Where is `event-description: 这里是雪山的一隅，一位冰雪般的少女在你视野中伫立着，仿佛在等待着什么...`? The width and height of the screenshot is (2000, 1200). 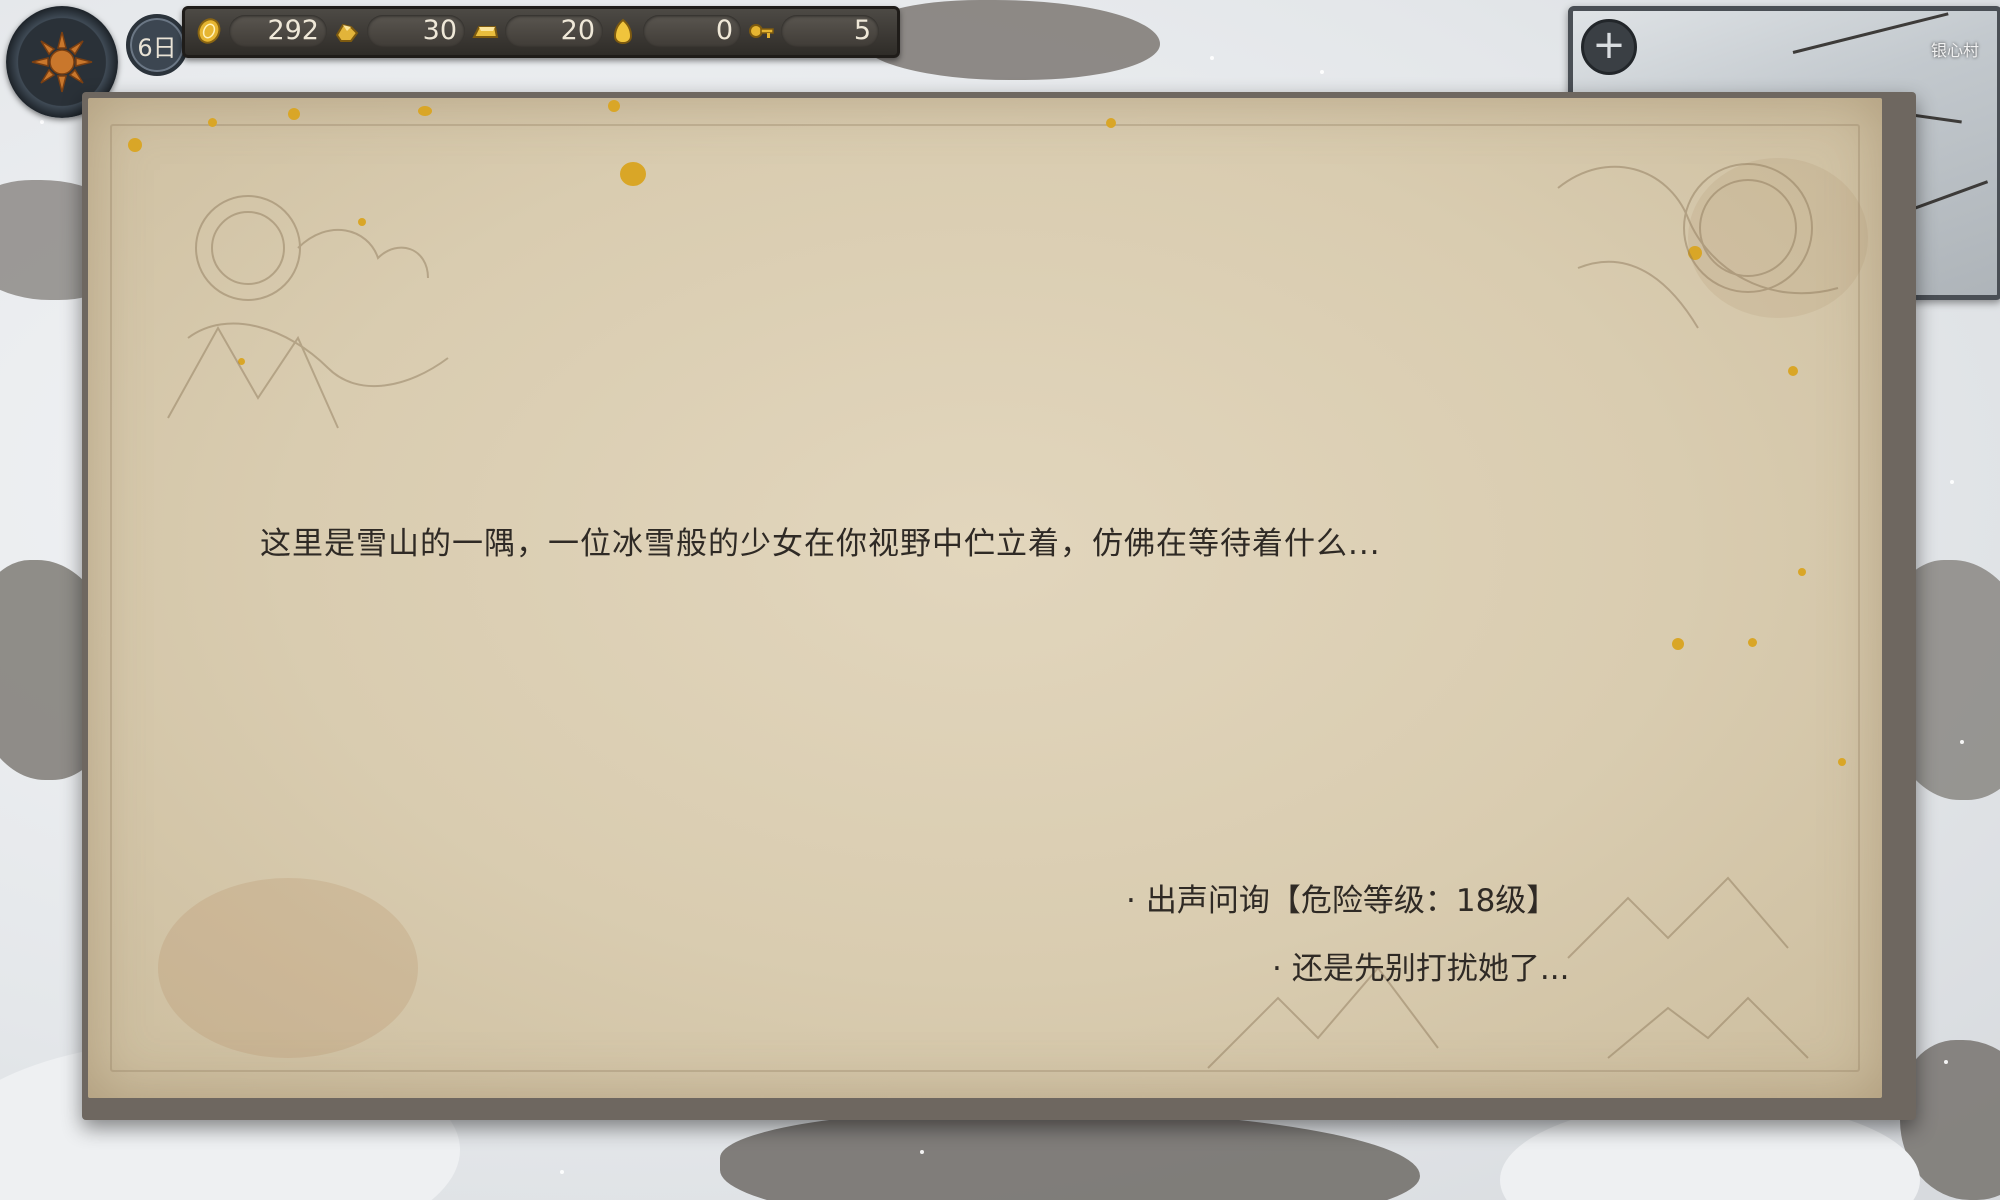 event-description: 这里是雪山的一隅，一位冰雪般的少女在你视野中伫立着，仿佛在等待着什么... is located at coordinates (820, 544).